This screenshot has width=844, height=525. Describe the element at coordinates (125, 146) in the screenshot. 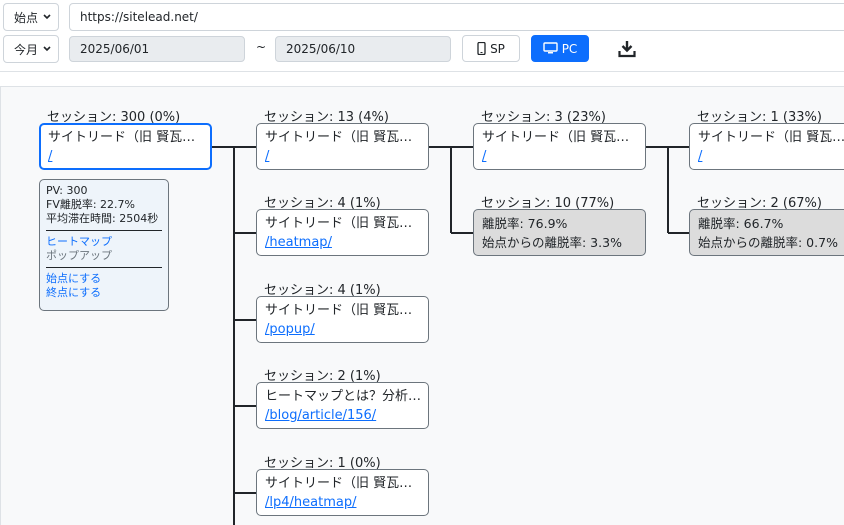

I see `root-node: サイトリード（旧 賢瓦… /` at that location.